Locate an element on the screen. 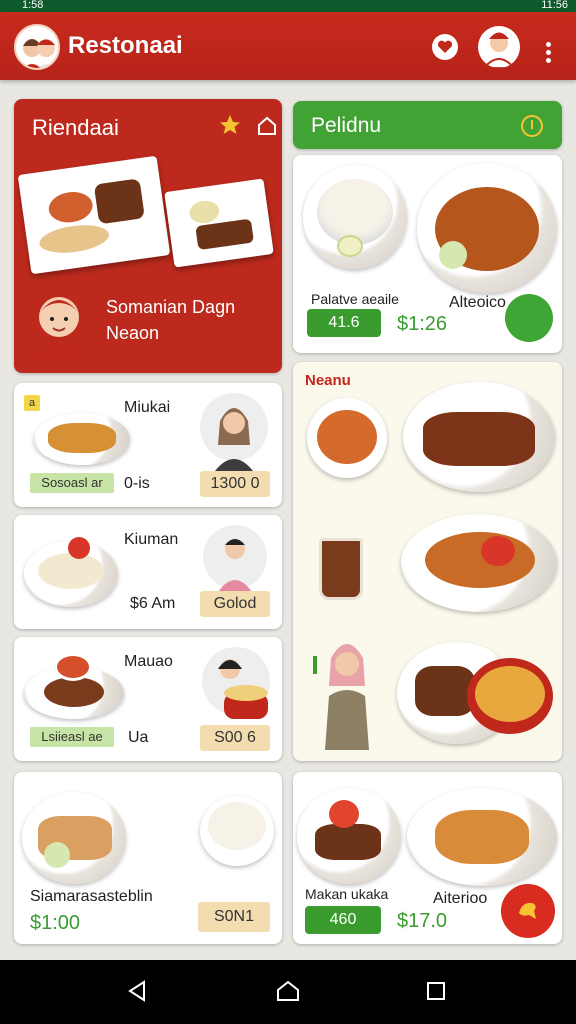 This screenshot has height=1024, width=576. favorites-button is located at coordinates (445, 47).